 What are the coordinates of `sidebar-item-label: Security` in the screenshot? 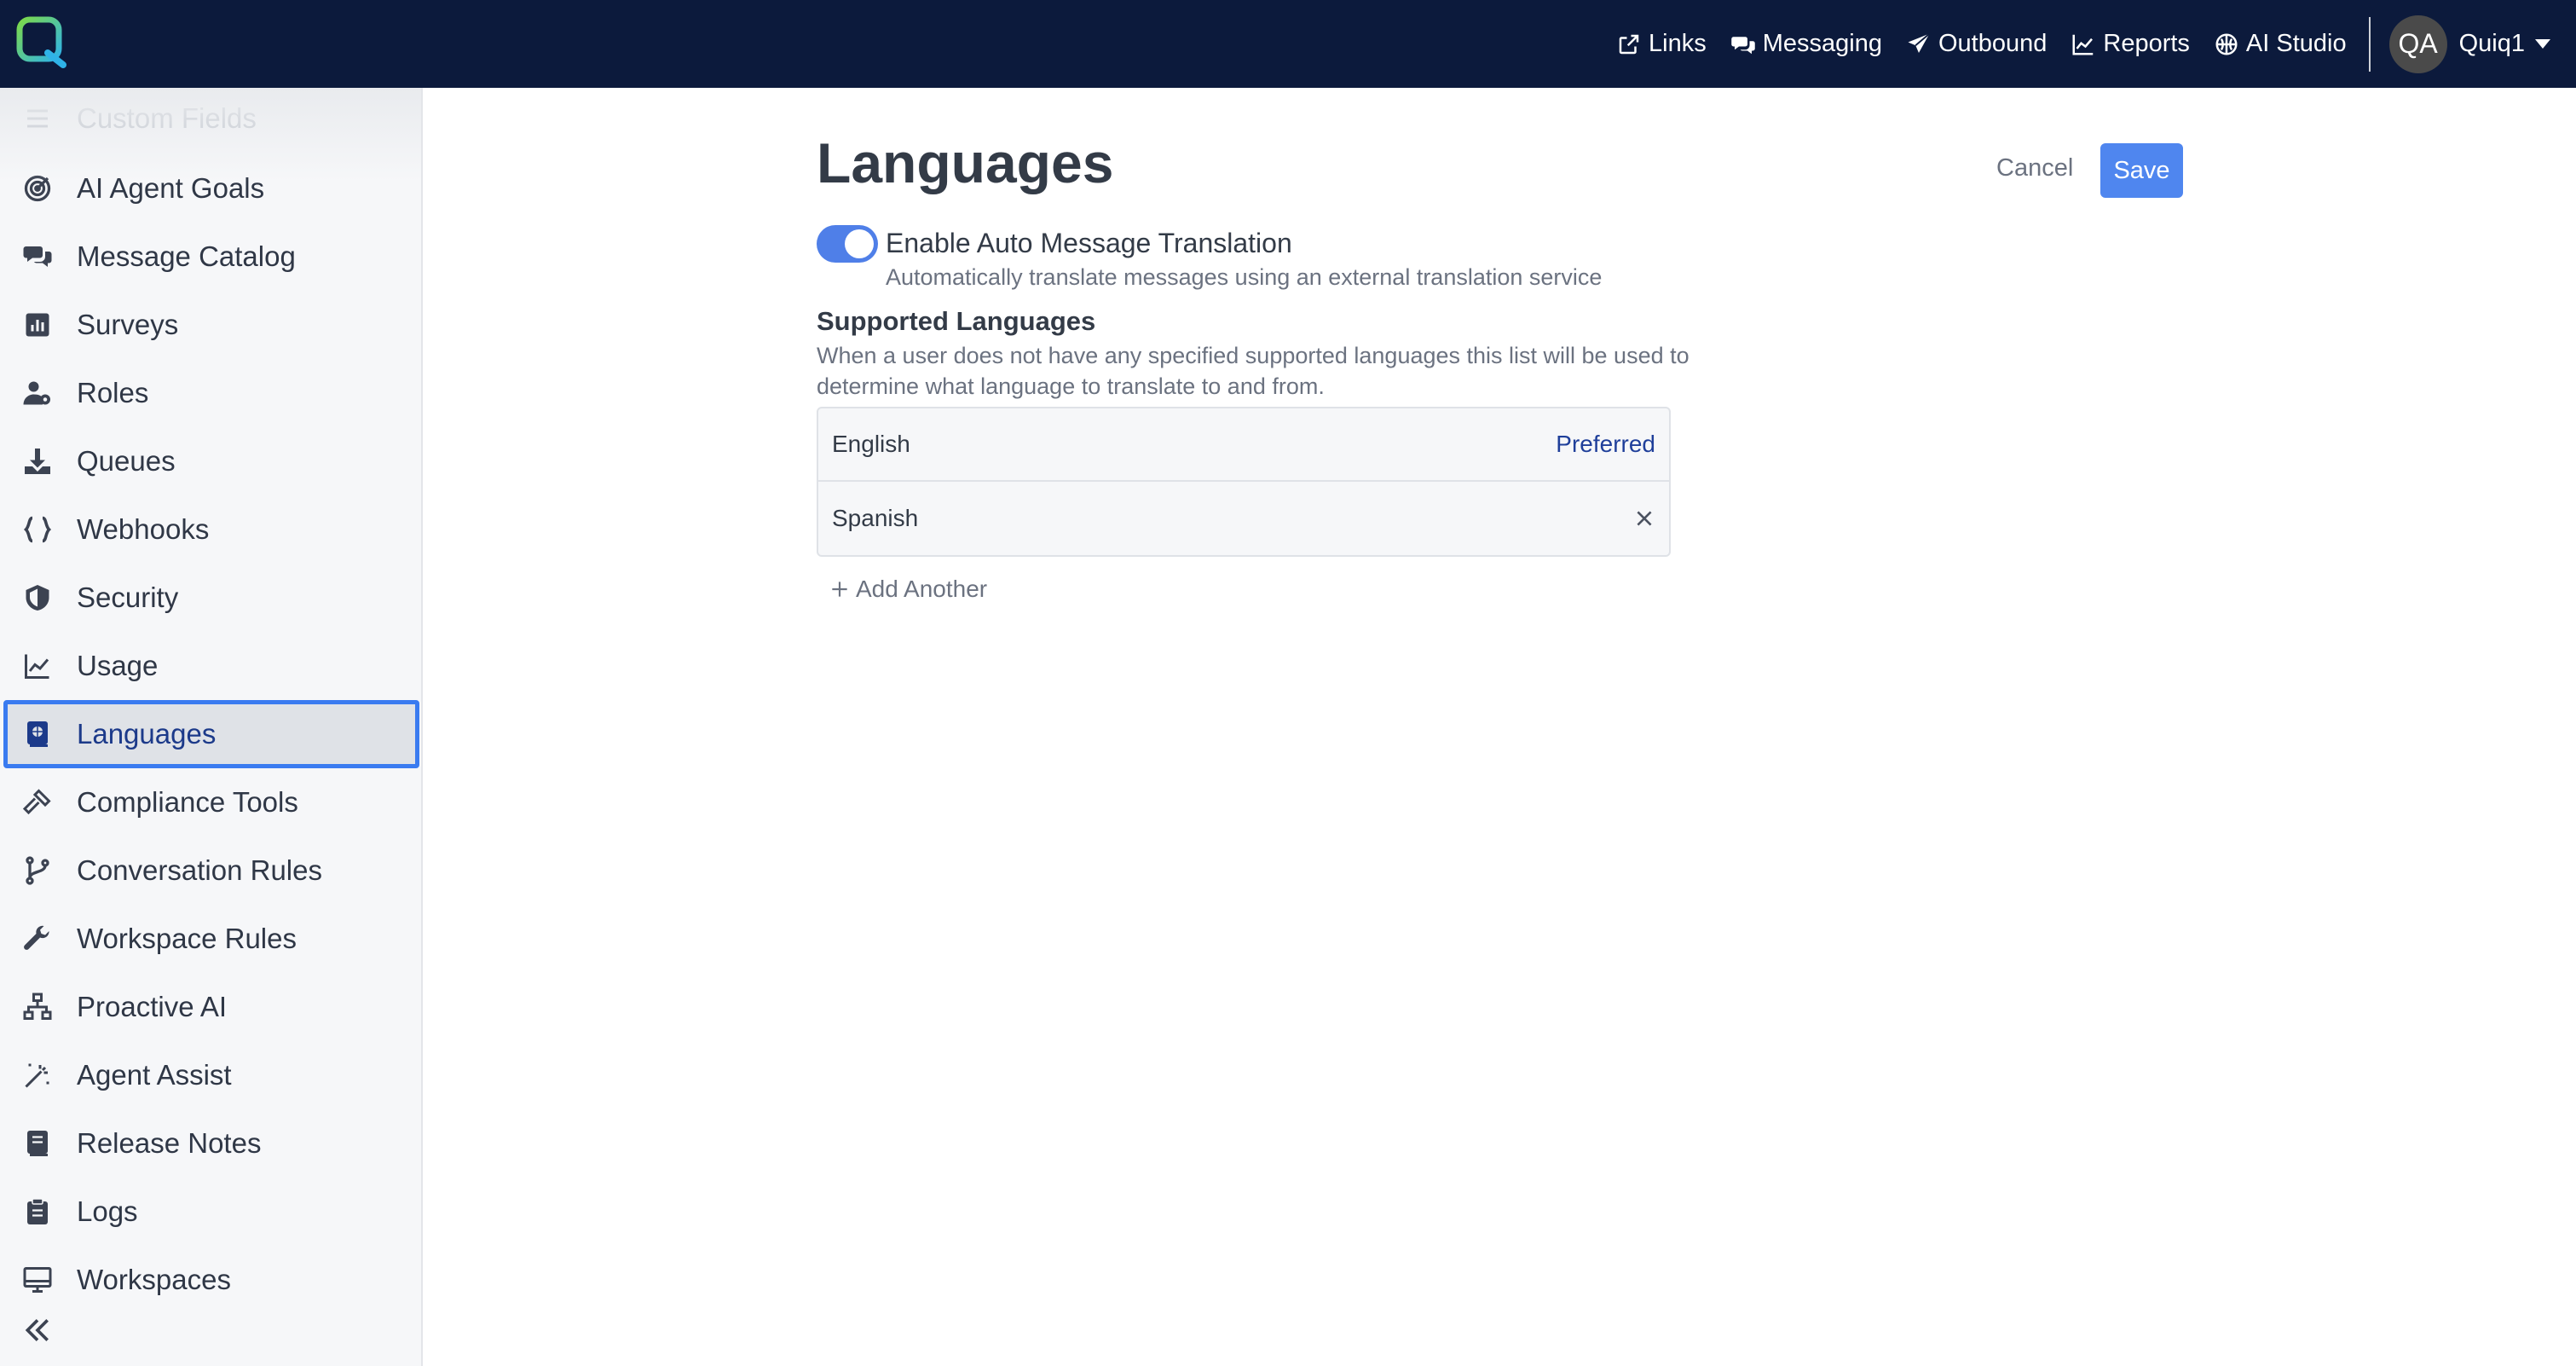 It's located at (128, 597).